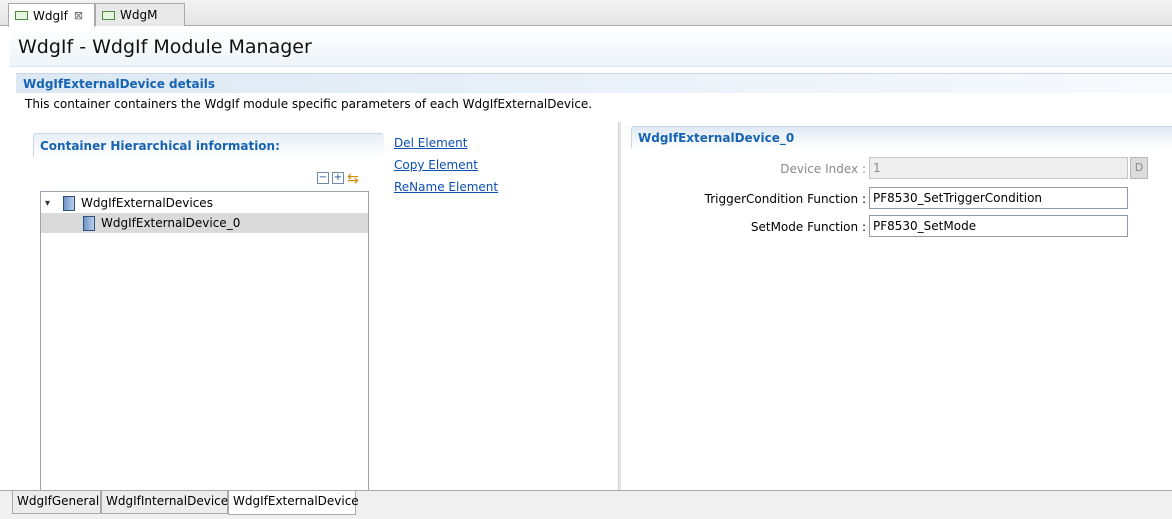 The height and width of the screenshot is (519, 1172). I want to click on trigger-condition-field: PF8530_SetTriggerCondition, so click(998, 198).